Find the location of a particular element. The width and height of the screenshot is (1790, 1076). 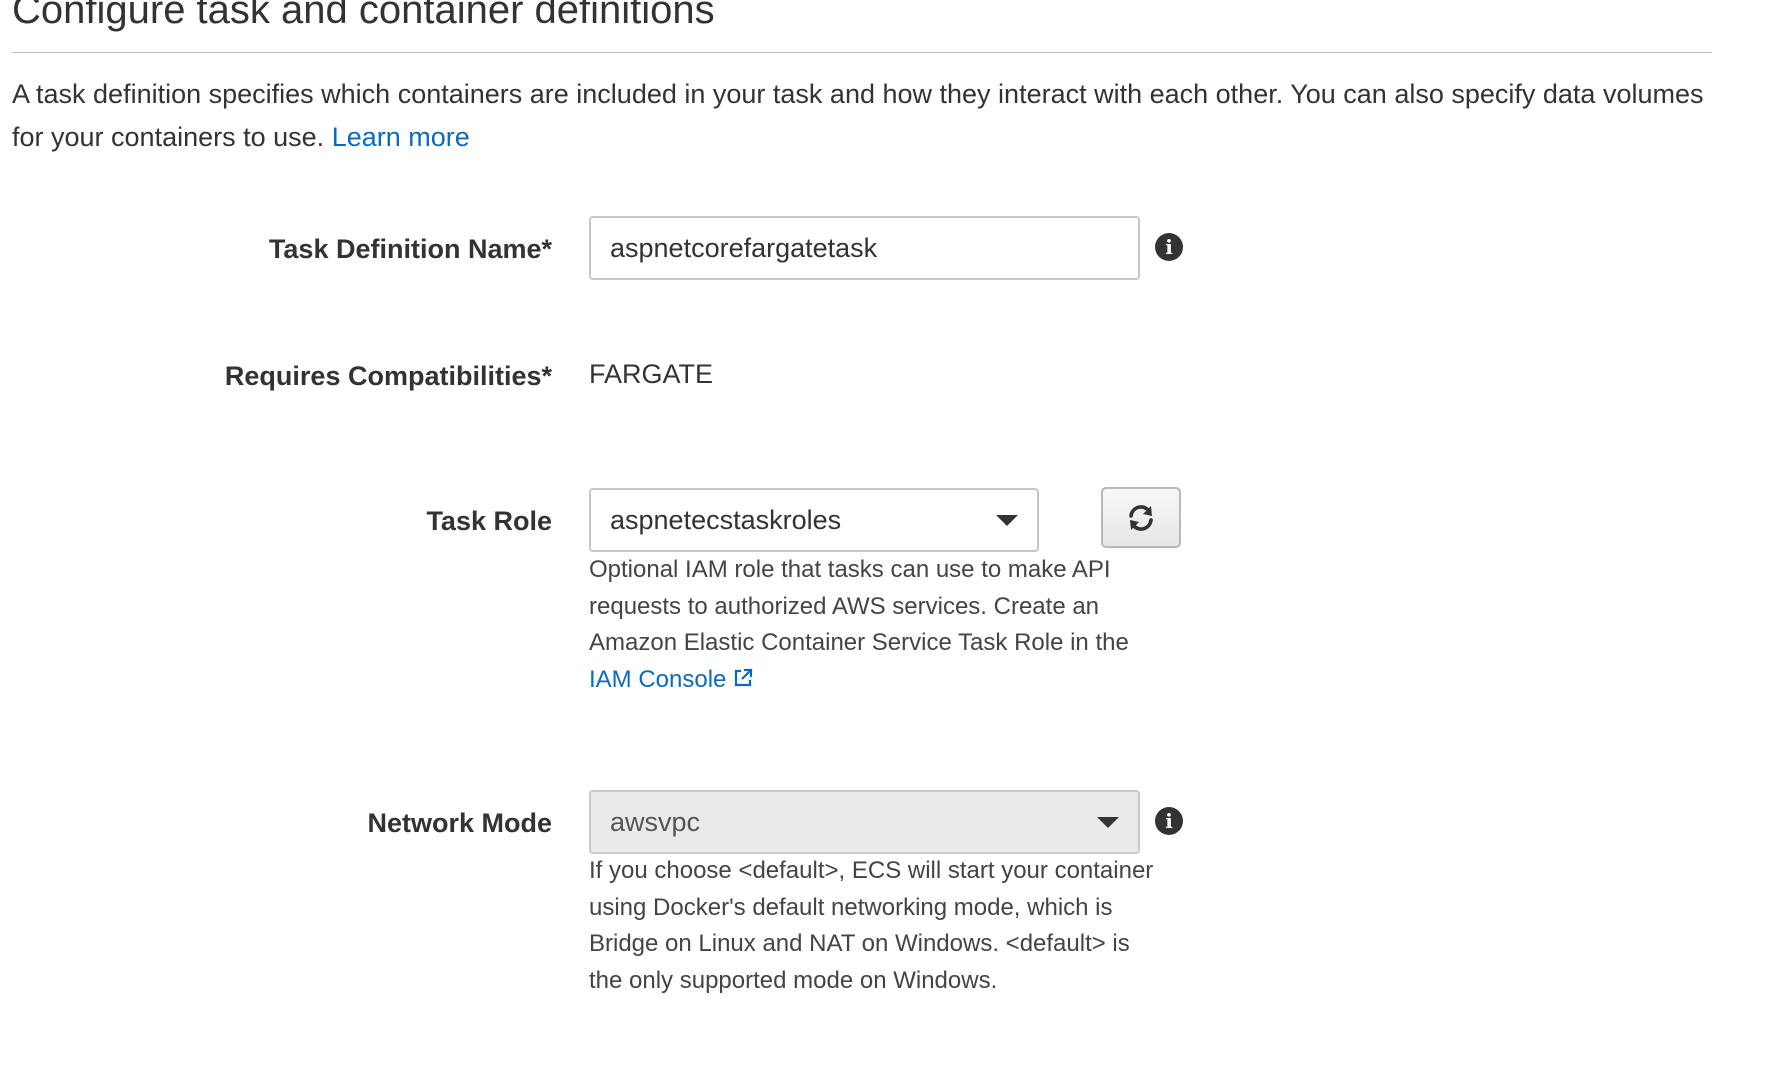

refresh-icon is located at coordinates (1141, 517).